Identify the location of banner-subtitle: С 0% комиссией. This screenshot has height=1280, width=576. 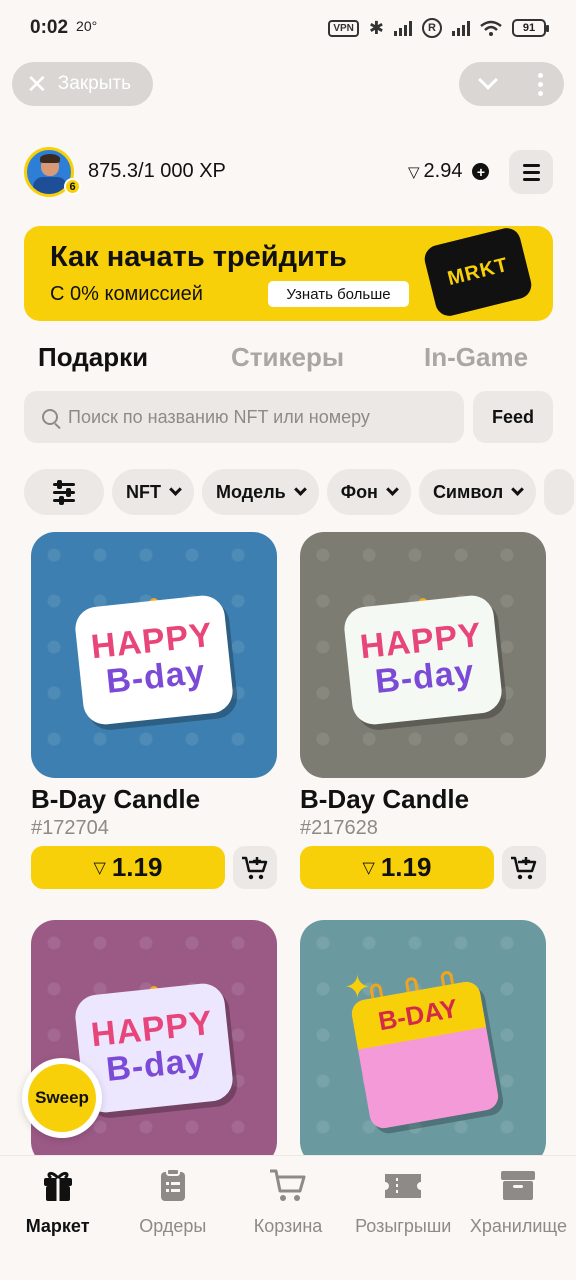
(126, 294).